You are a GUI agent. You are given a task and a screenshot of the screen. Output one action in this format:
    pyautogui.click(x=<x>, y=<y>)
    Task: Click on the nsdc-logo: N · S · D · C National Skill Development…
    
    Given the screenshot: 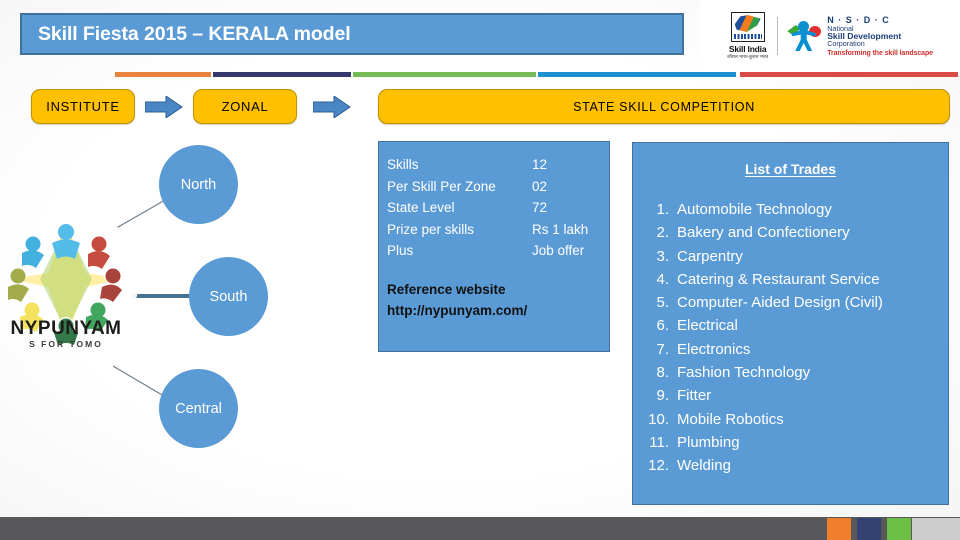 What is the action you would take?
    pyautogui.click(x=860, y=36)
    